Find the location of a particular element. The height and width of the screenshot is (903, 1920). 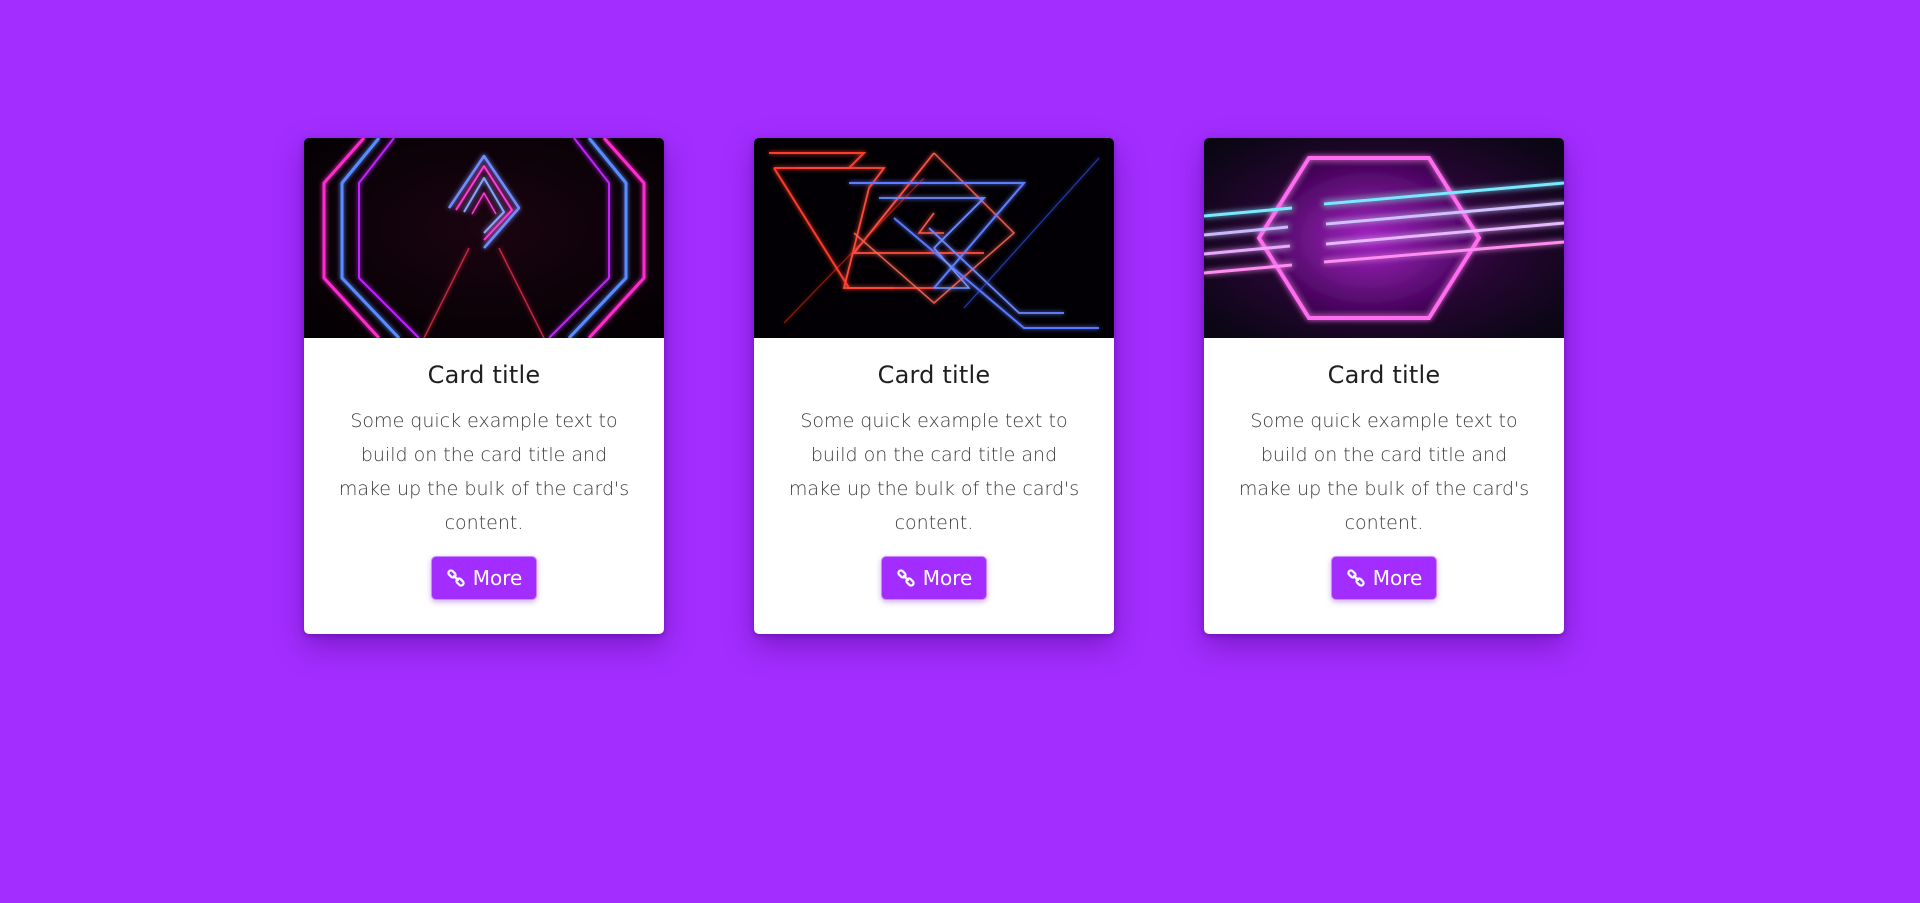

neon-triangles-image is located at coordinates (934, 238).